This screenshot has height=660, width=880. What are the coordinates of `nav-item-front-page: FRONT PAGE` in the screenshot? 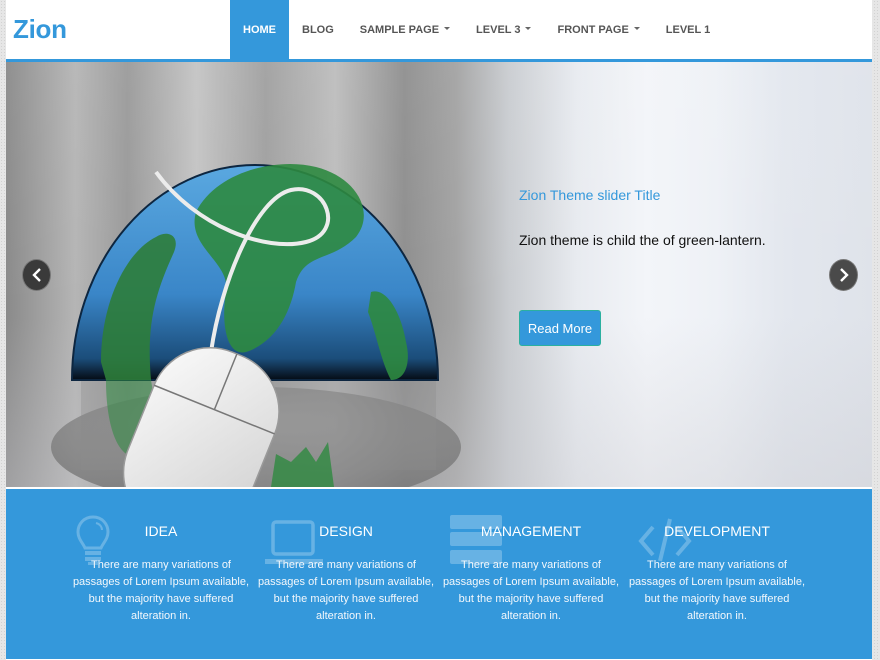 It's located at (598, 29).